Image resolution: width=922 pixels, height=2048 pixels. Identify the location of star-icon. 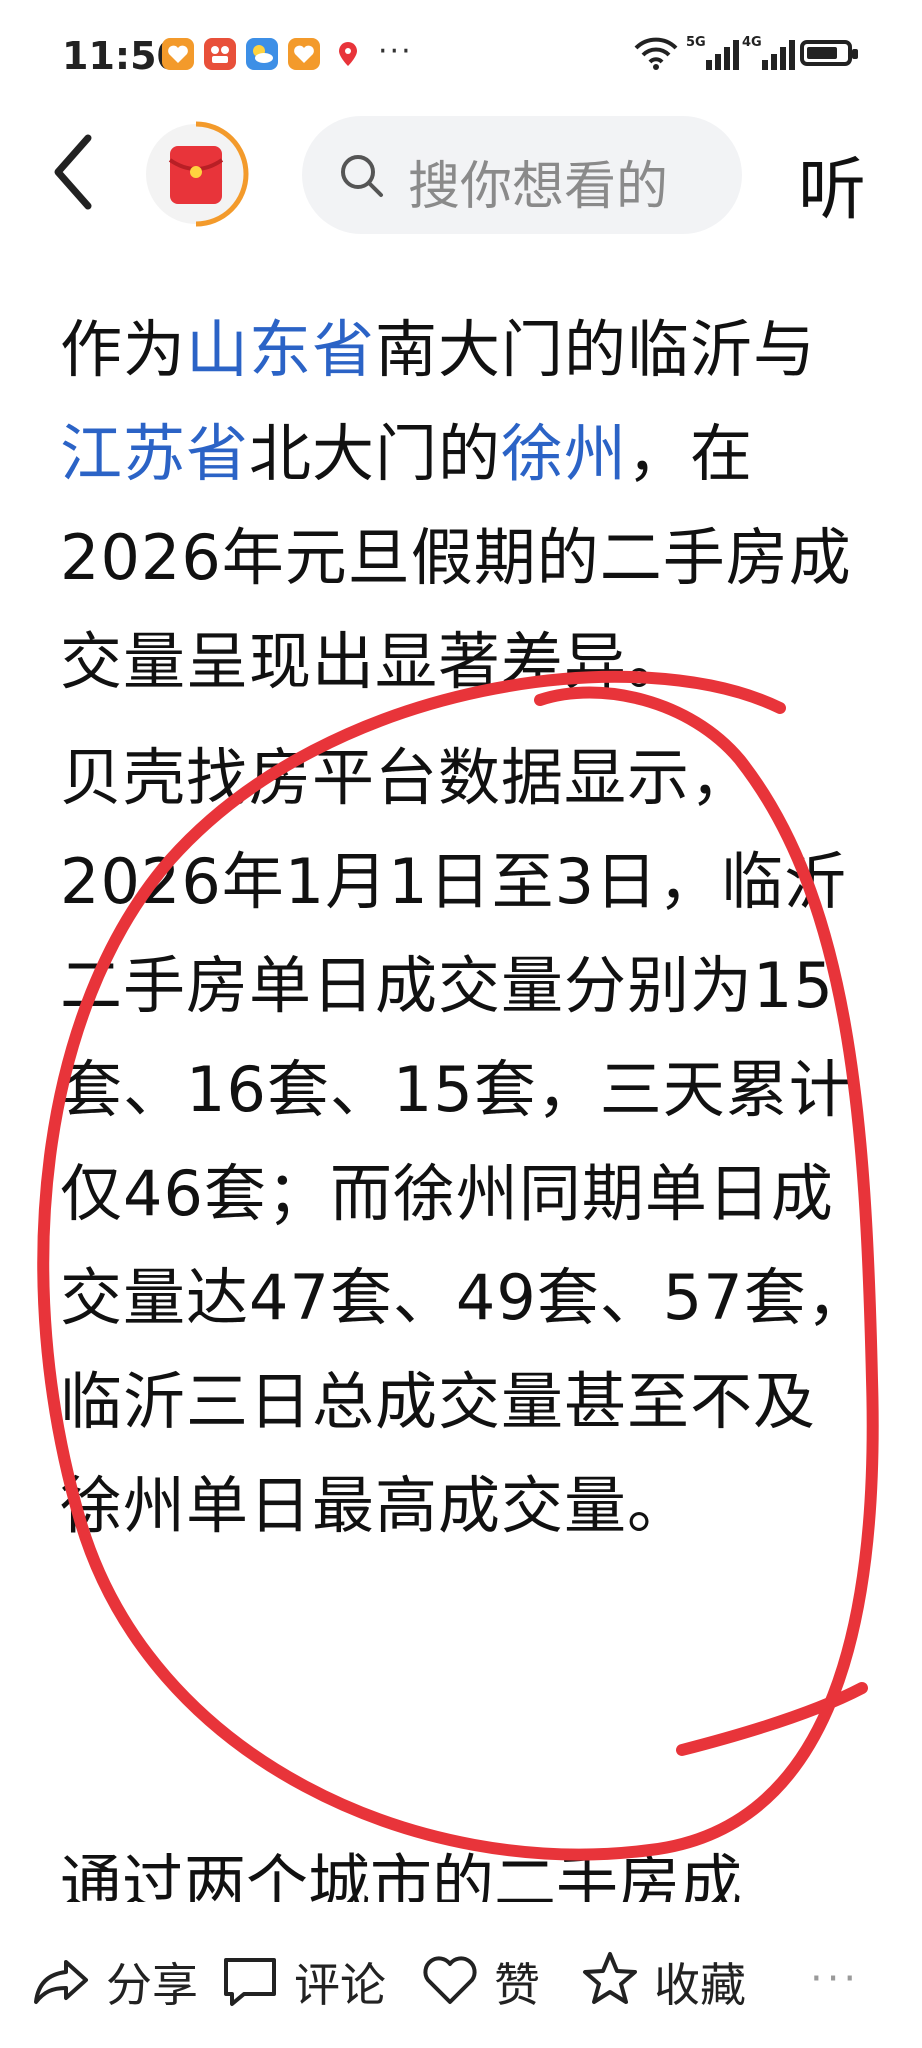
(610, 1982).